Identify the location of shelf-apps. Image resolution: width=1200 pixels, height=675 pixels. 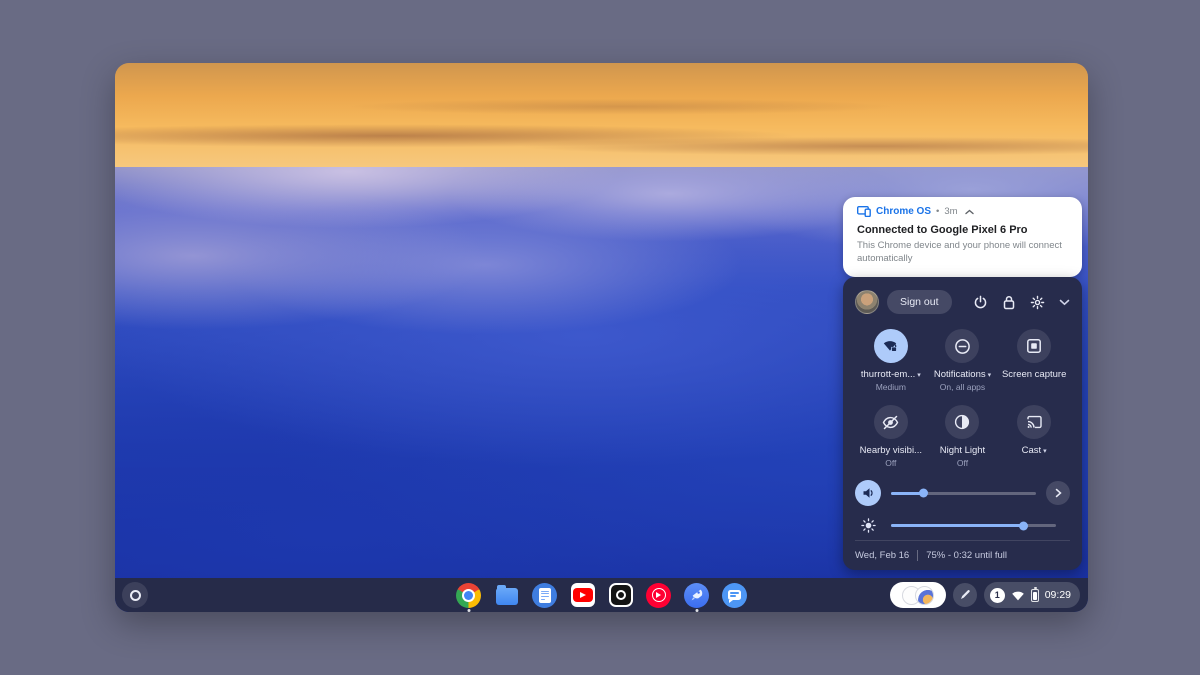
(602, 595).